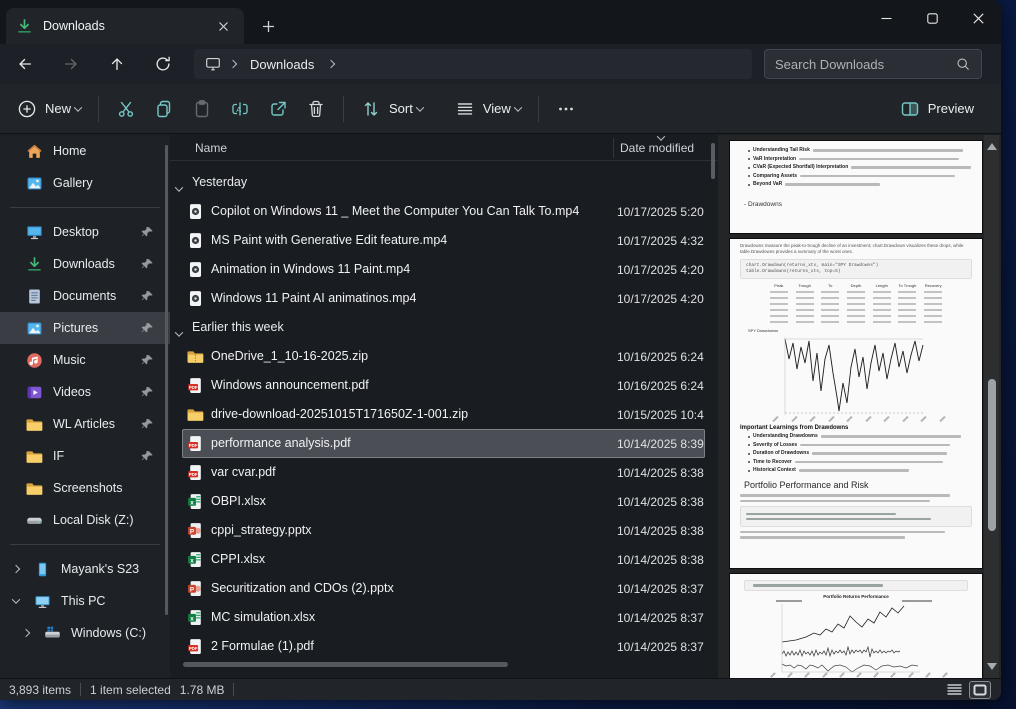  I want to click on scroll-down-arrow-icon, so click(991, 666).